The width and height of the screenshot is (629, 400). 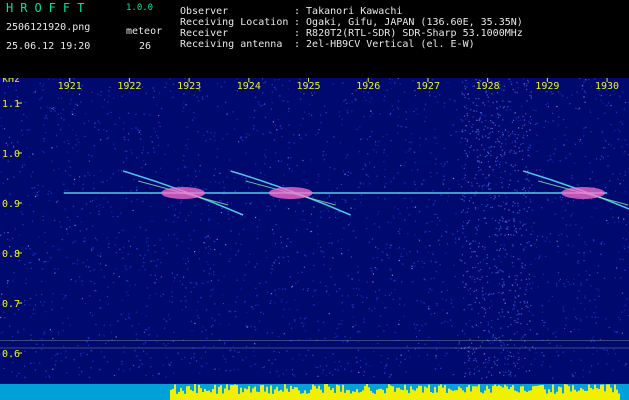 I want to click on station-label-antenna: Receiving antenna, so click(x=231, y=44).